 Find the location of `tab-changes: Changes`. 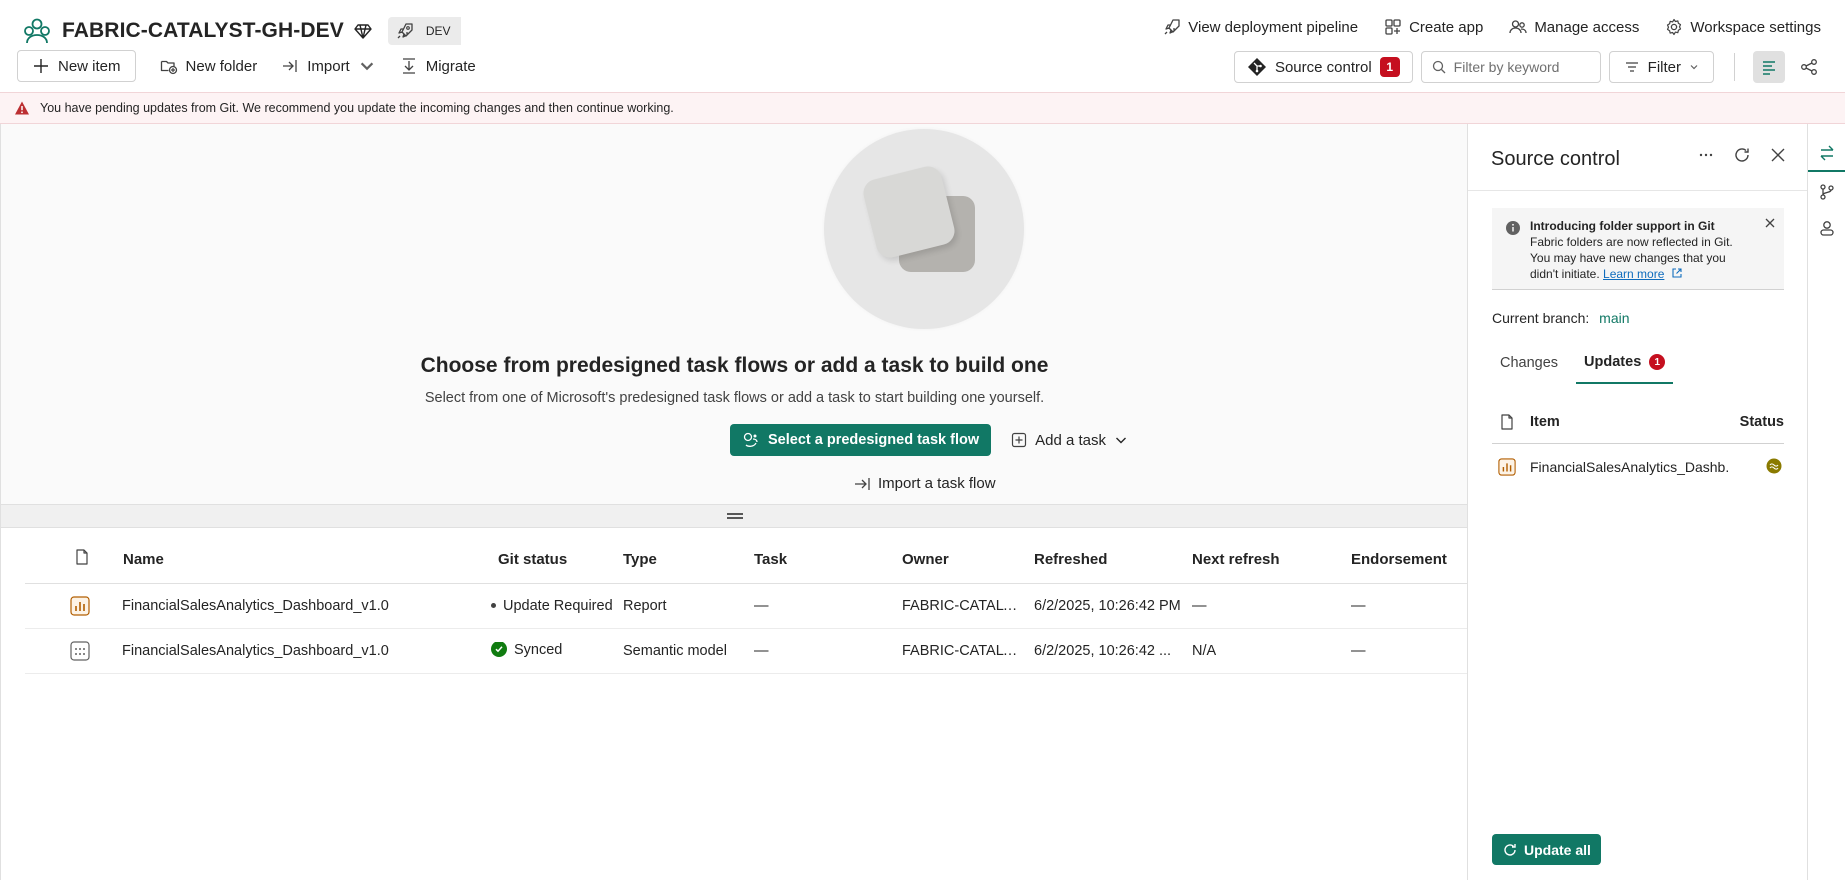

tab-changes: Changes is located at coordinates (1529, 363).